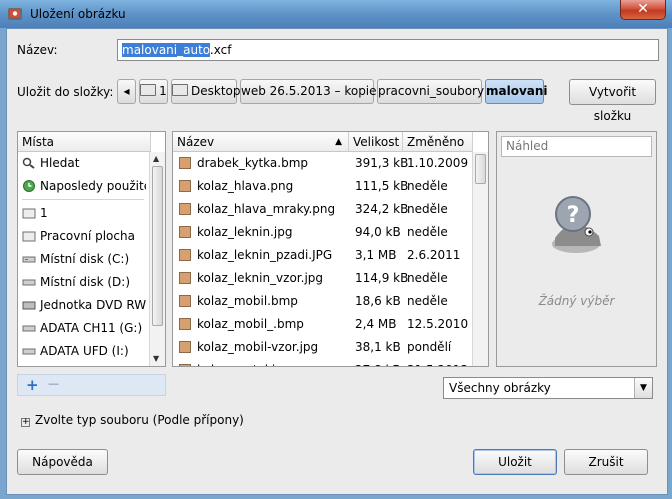  I want to click on file-name: kolaz_leknin_pzadi.JPG, so click(265, 255).